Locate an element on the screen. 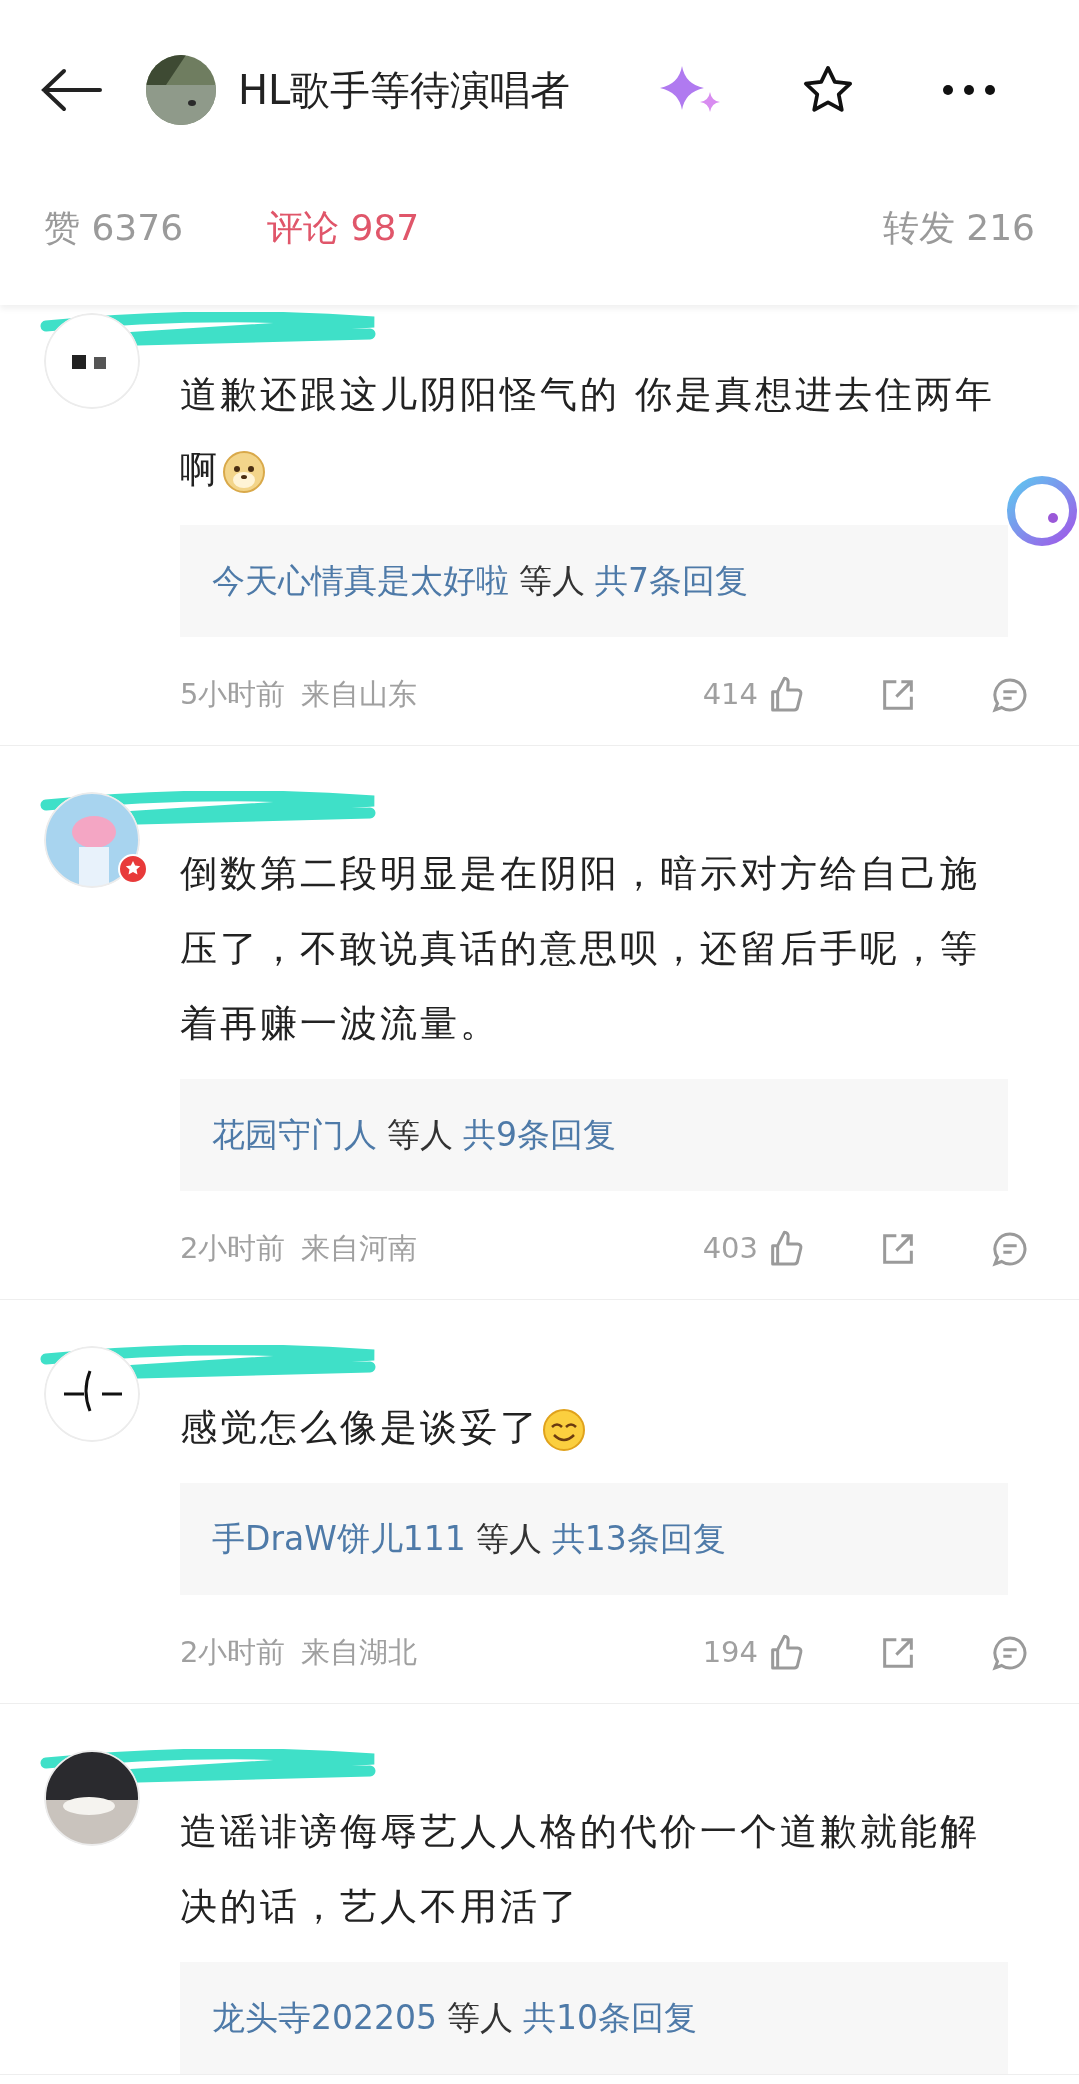 The image size is (1079, 2084). comment-text: 倒数第二段明显是在阴阳，暗示对方给自己施压了，不敢说真话的意思呗，还留后手呢，等着再赚一波流量。 is located at coordinates (580, 949).